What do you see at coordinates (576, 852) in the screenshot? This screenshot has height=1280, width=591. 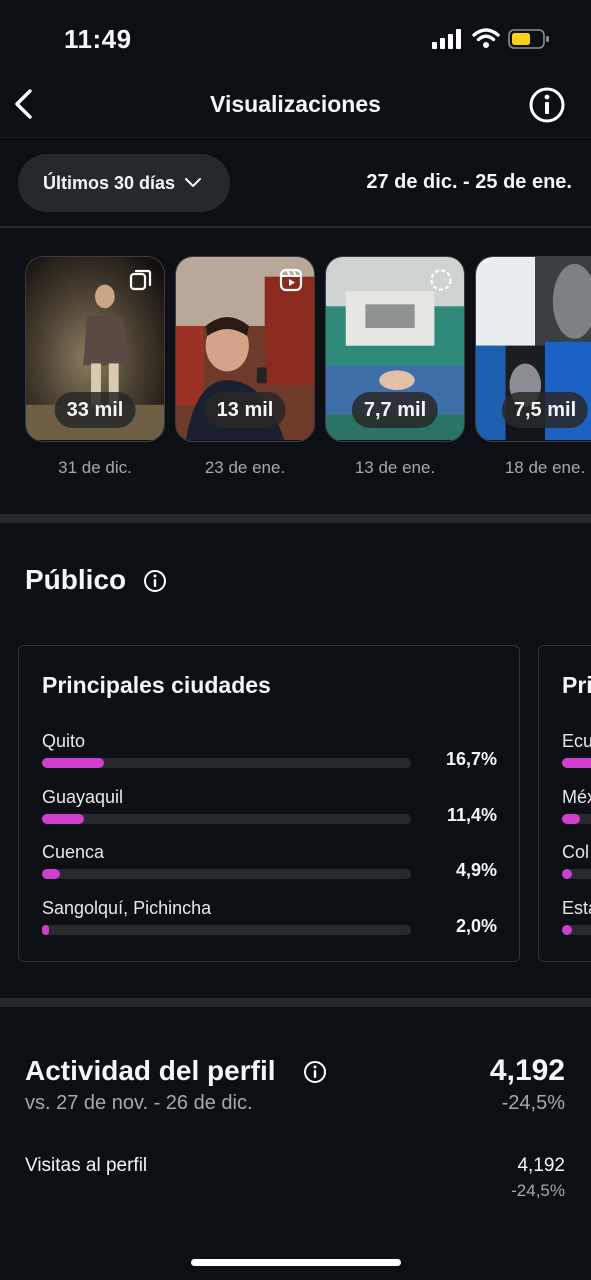 I see `country-name: Col` at bounding box center [576, 852].